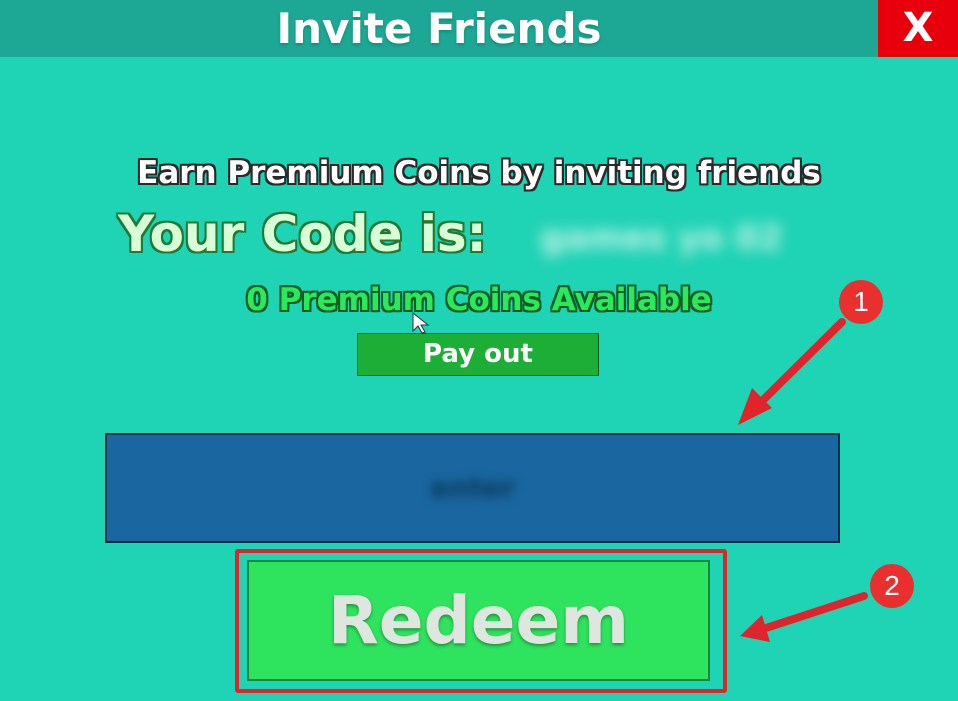 The image size is (958, 701). I want to click on mouse-cursor-icon, so click(421, 323).